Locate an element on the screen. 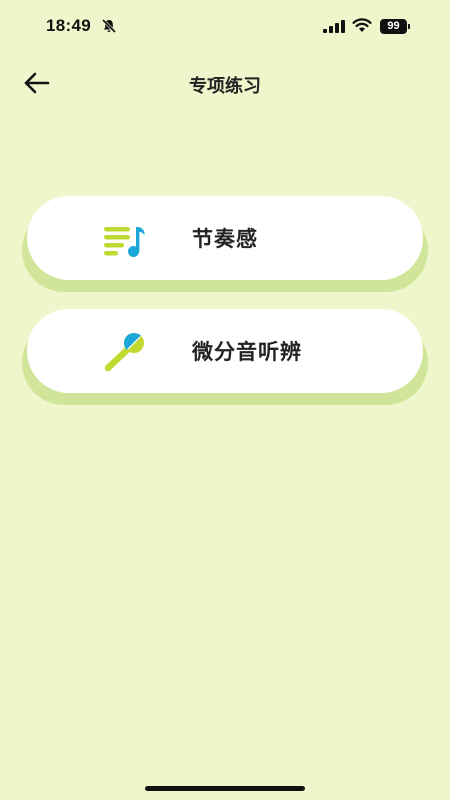 This screenshot has width=450, height=800. battery-level: 99 is located at coordinates (393, 26).